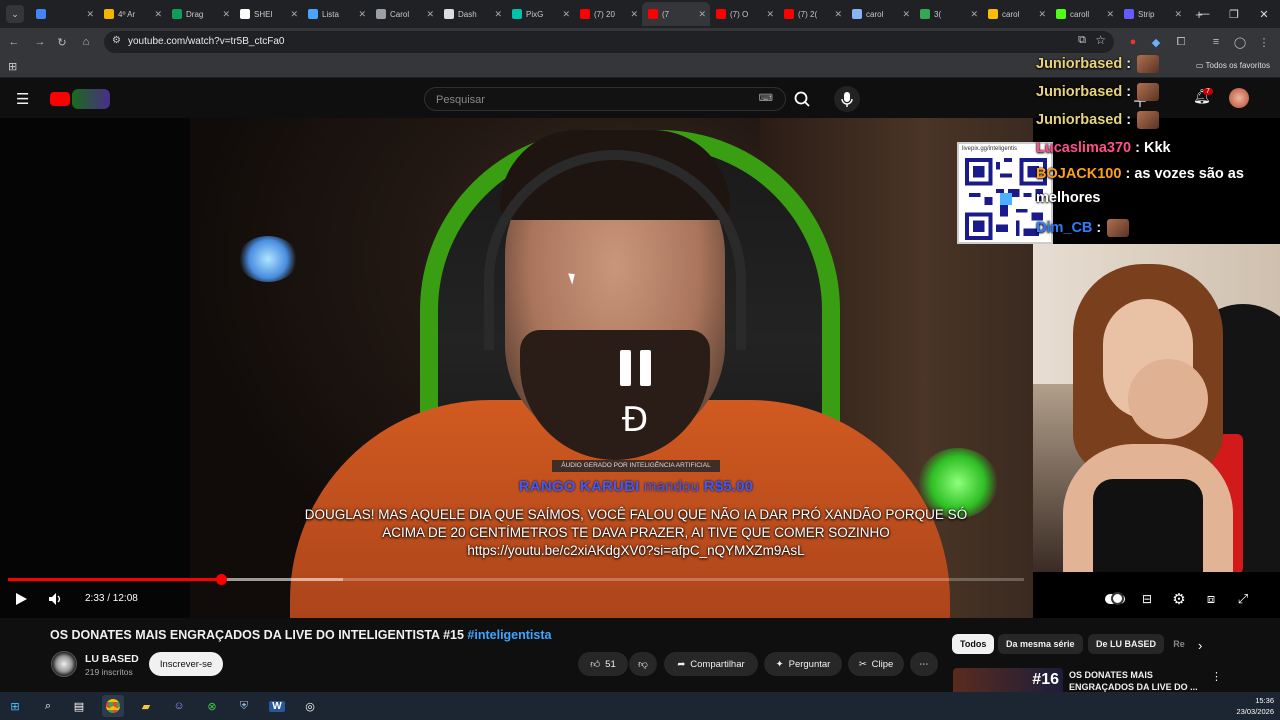 The image size is (1280, 720). What do you see at coordinates (1211, 599) in the screenshot?
I see `miniplayer-button: ⧈` at bounding box center [1211, 599].